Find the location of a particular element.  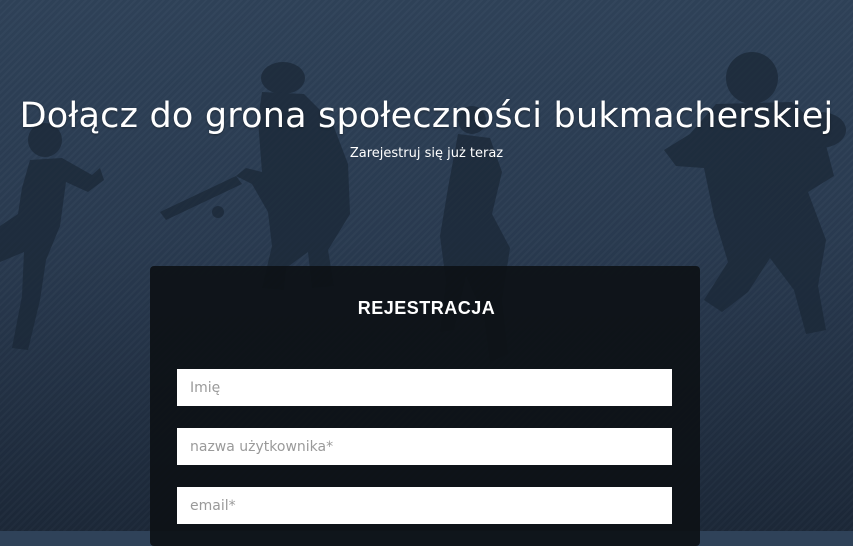

username-input is located at coordinates (424, 446).